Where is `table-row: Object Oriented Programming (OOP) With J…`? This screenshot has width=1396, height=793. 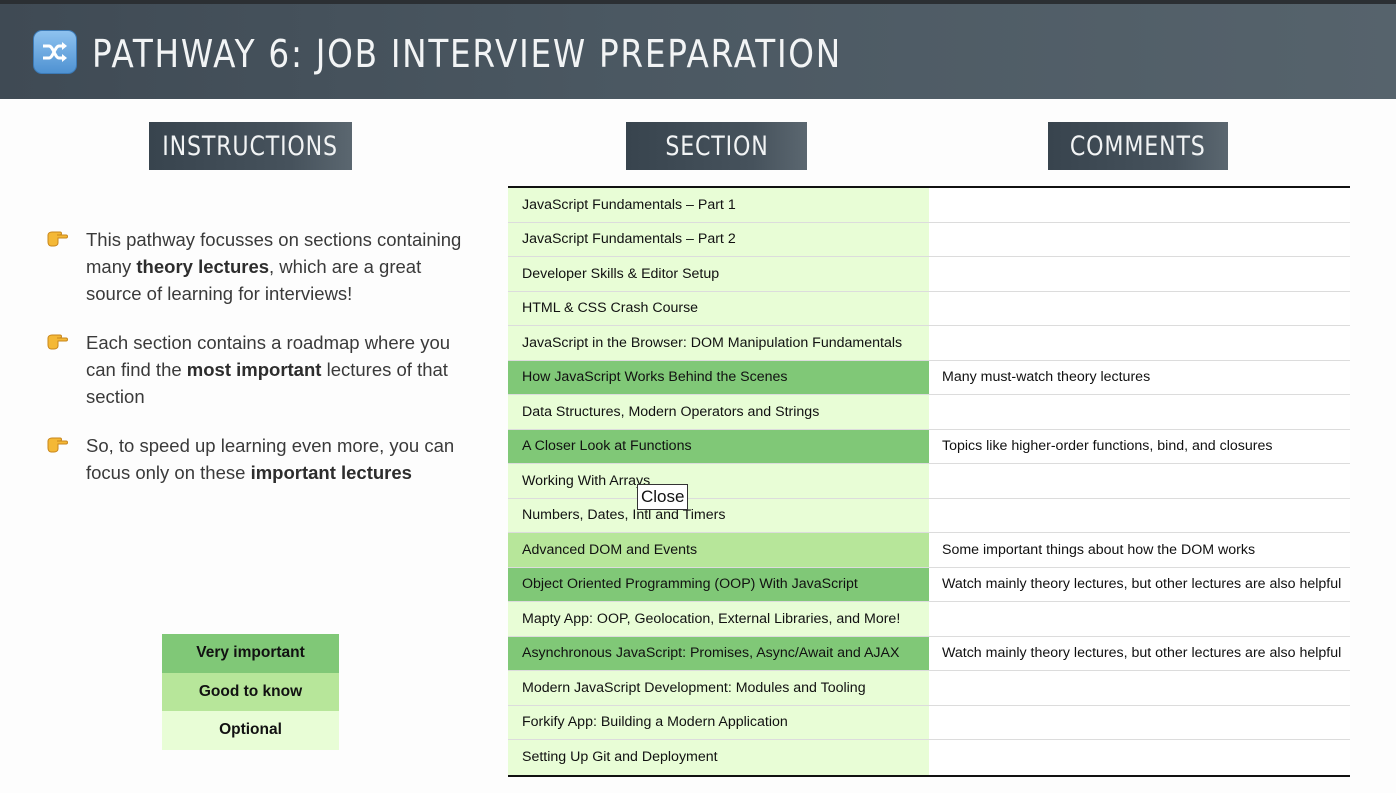
table-row: Object Oriented Programming (OOP) With J… is located at coordinates (929, 584).